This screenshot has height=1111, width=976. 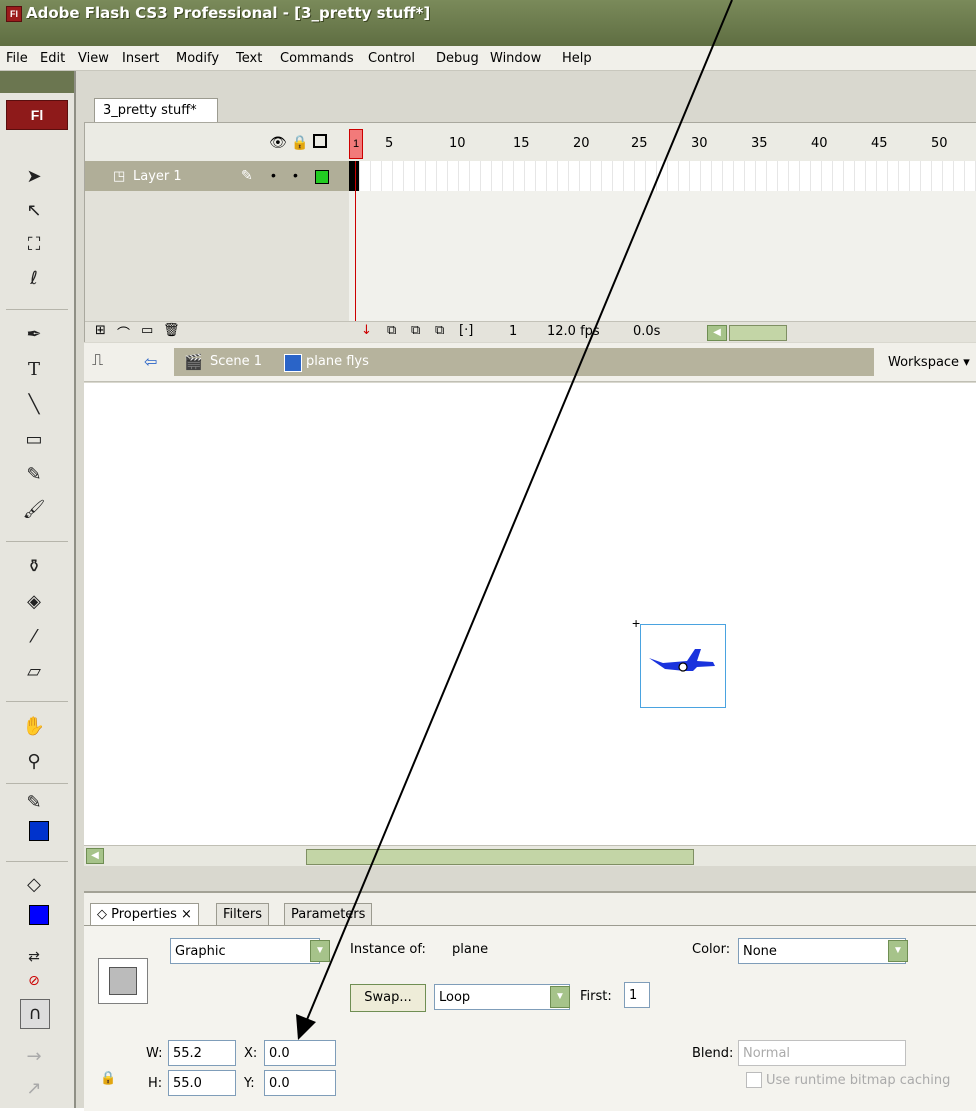 What do you see at coordinates (337, 361) in the screenshot?
I see `breadcrumb-symbol: plane flys` at bounding box center [337, 361].